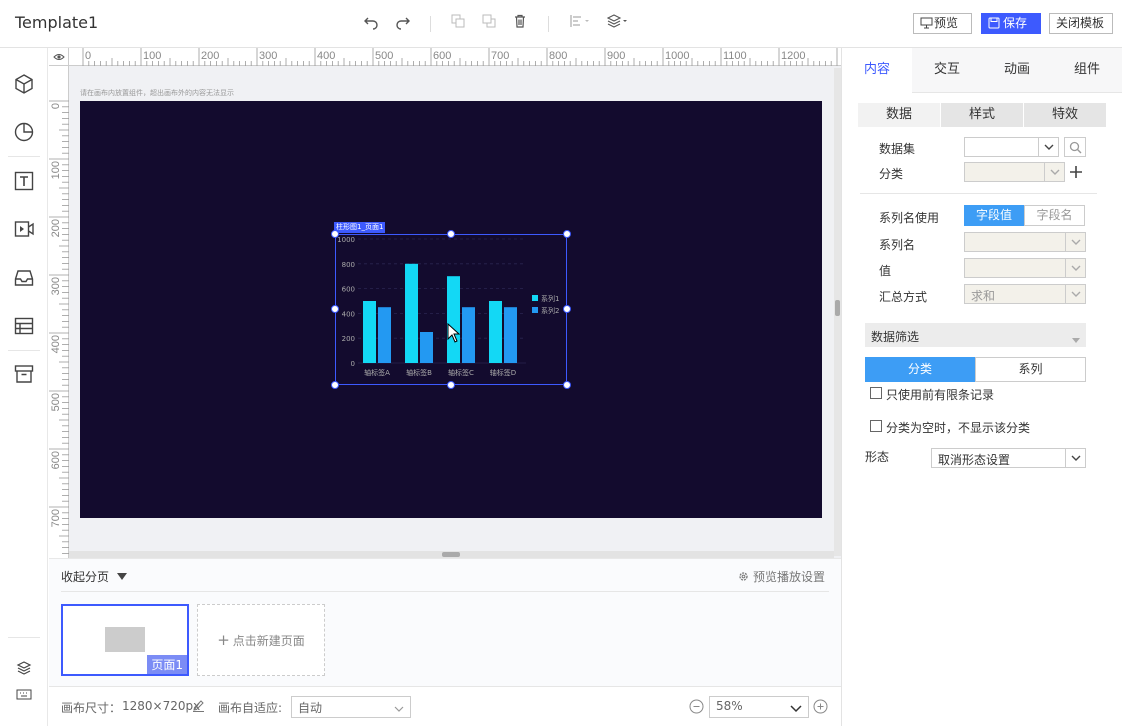 This screenshot has height=726, width=1122. What do you see at coordinates (1054, 215) in the screenshot?
I see `field-name-toggle: 字段名` at bounding box center [1054, 215].